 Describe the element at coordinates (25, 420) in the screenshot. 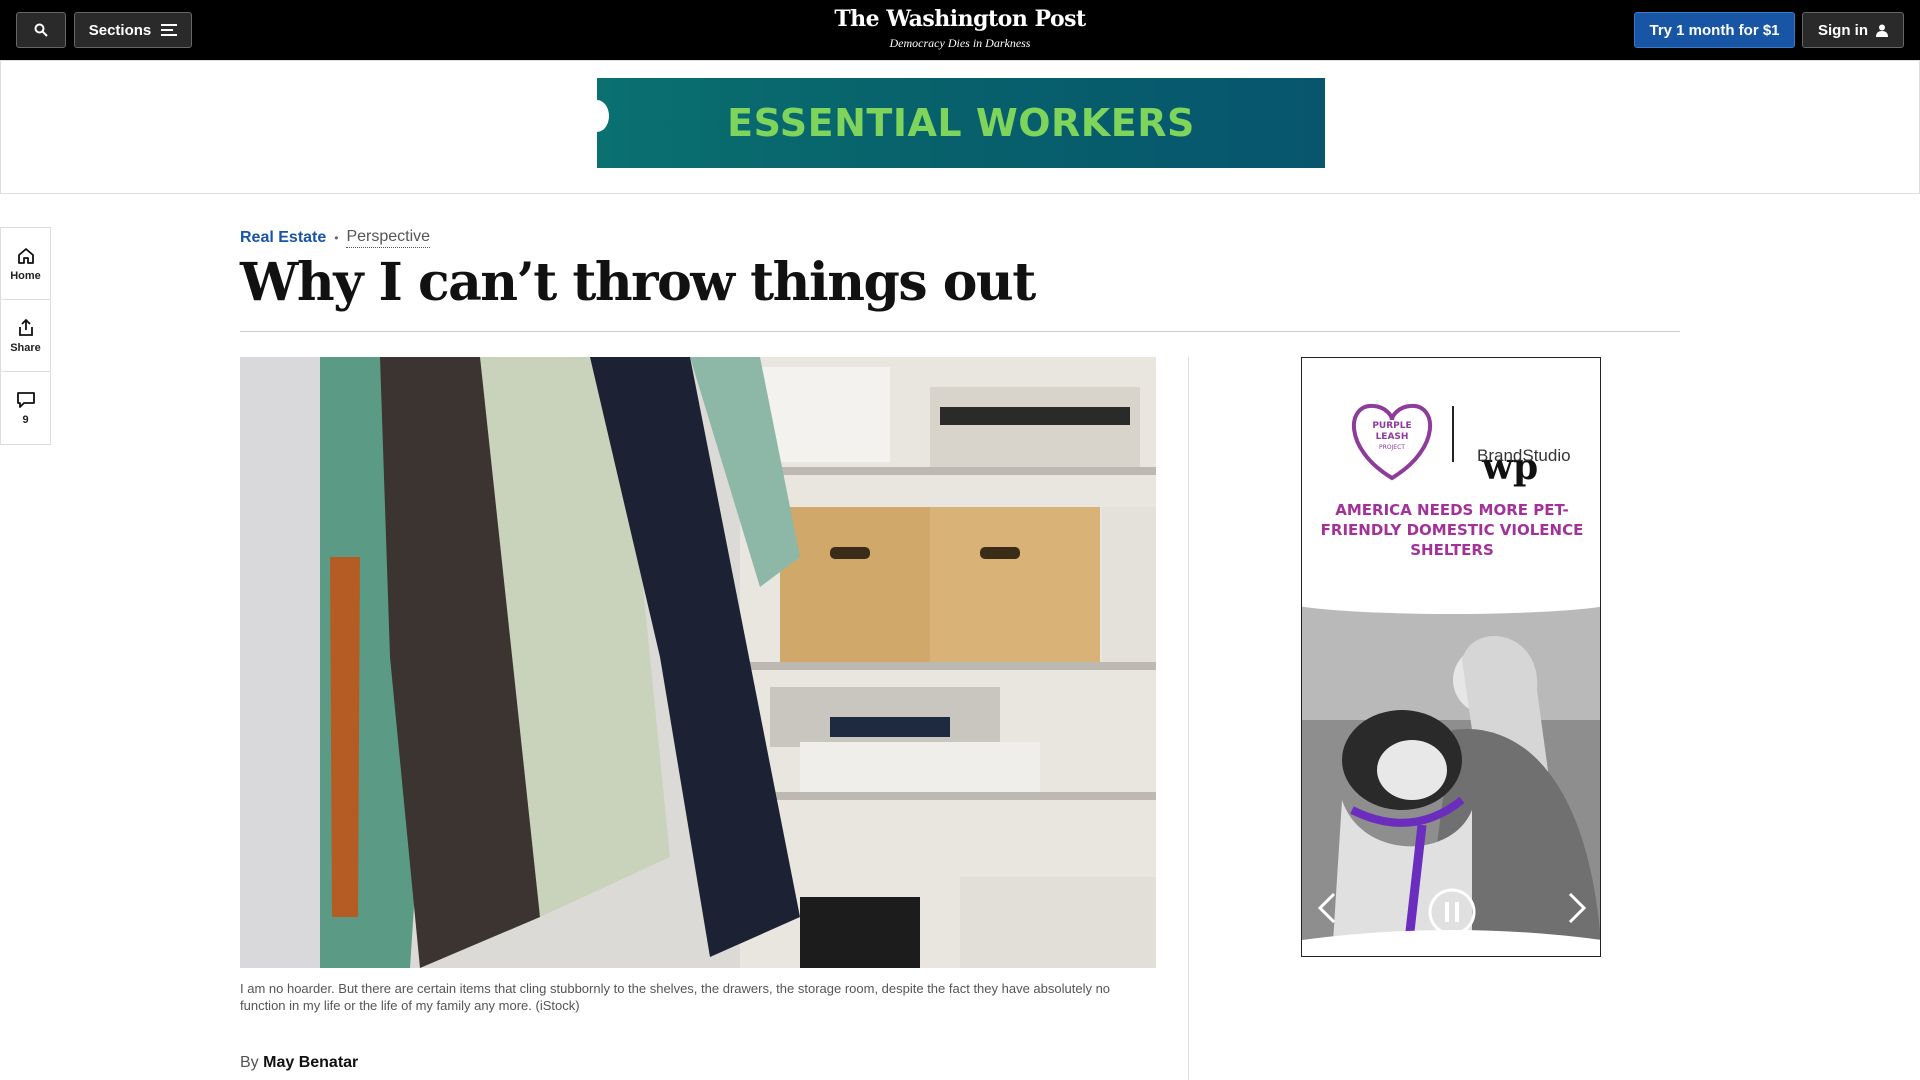

I see `comments-count: 9` at that location.